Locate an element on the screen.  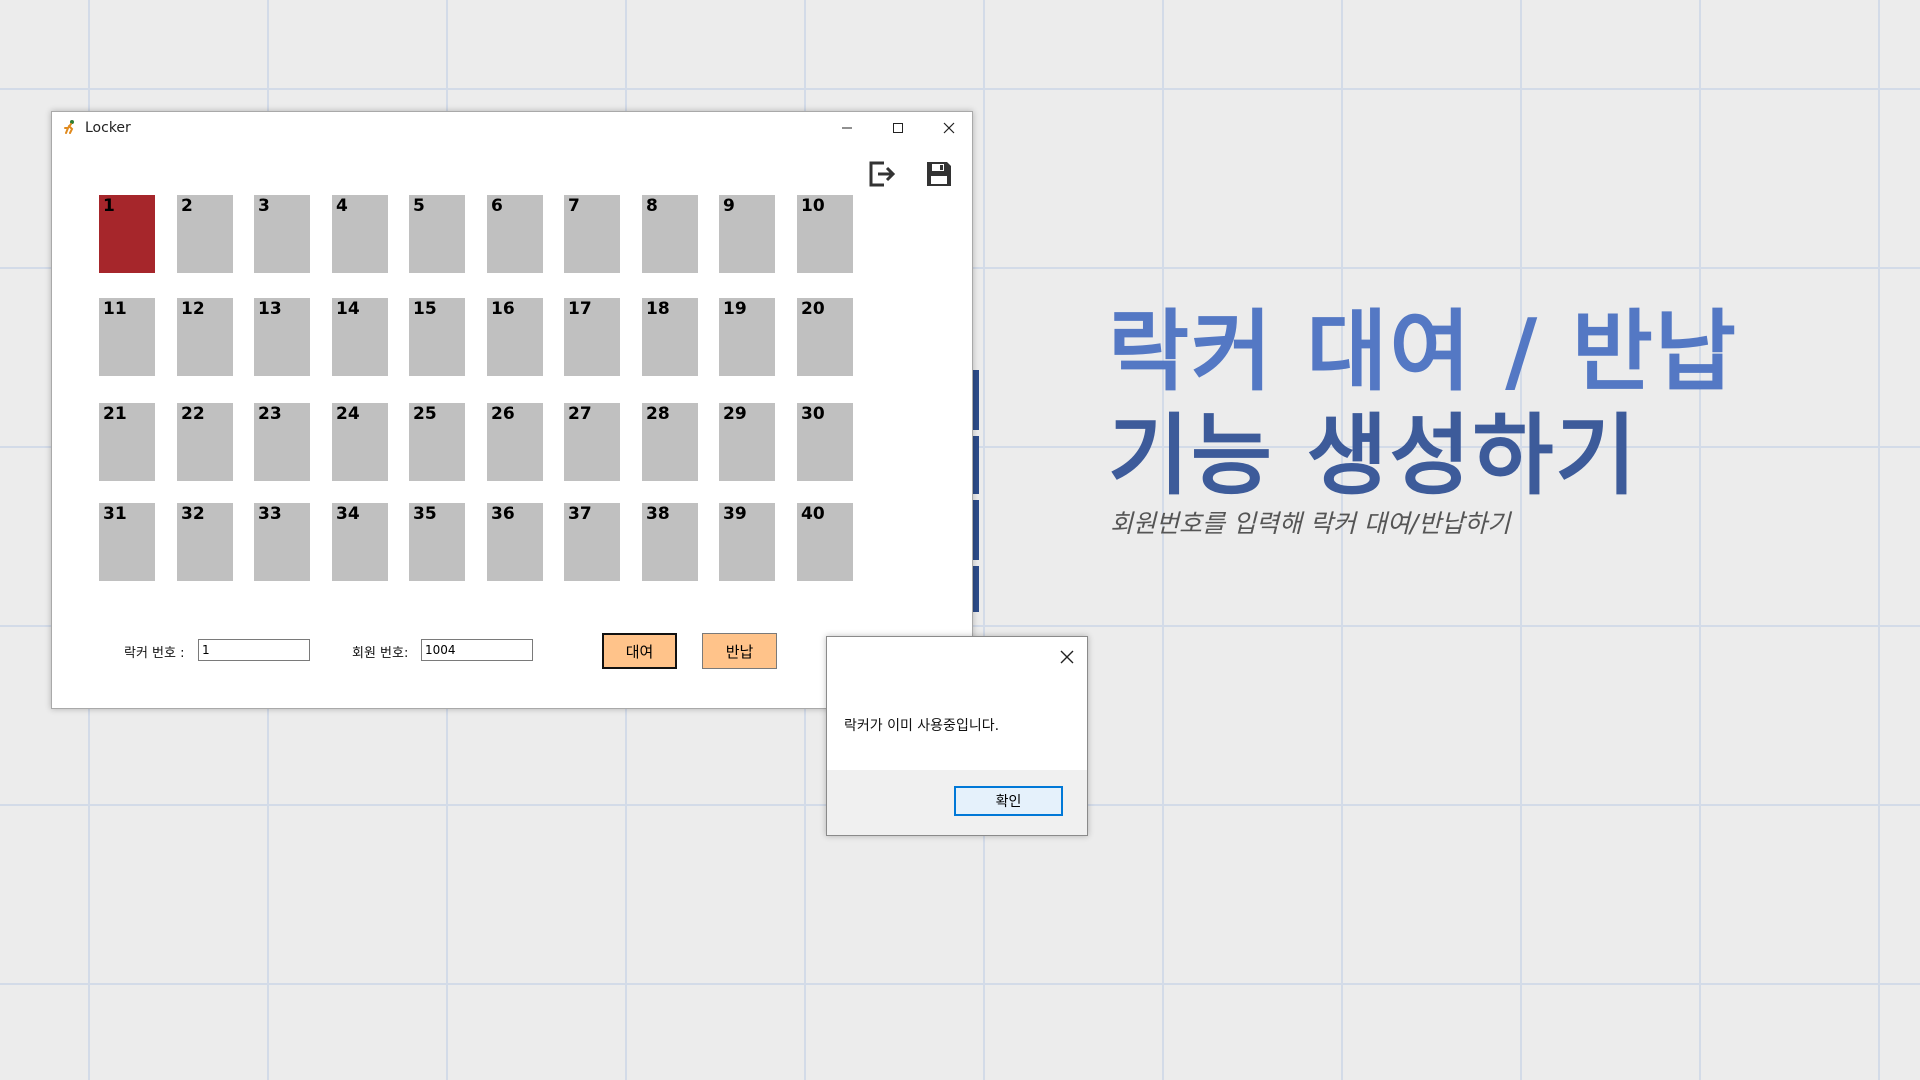
locker-number: 15 is located at coordinates (425, 309).